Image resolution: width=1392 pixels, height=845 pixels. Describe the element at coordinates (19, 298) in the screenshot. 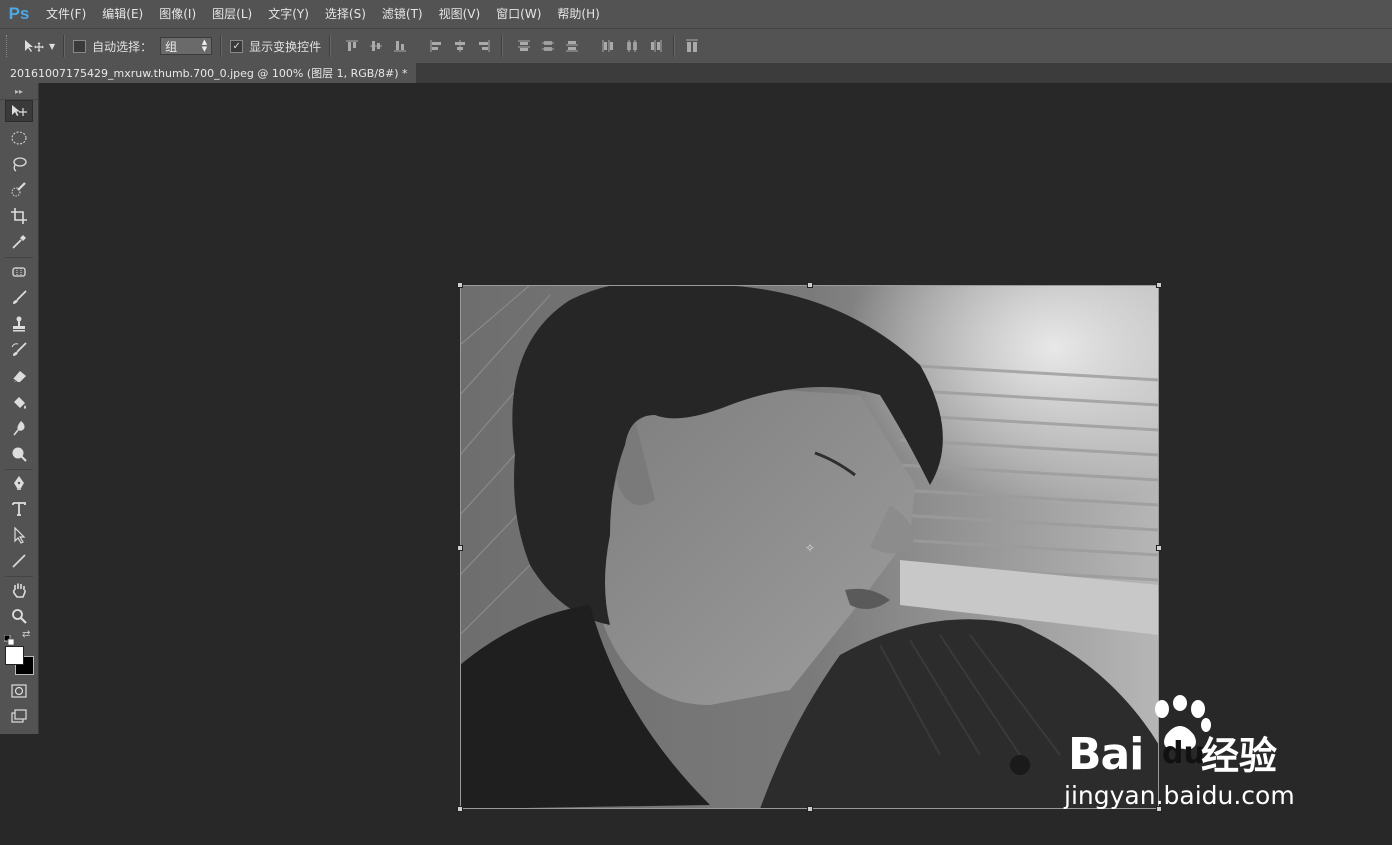

I see `brush-tool` at that location.